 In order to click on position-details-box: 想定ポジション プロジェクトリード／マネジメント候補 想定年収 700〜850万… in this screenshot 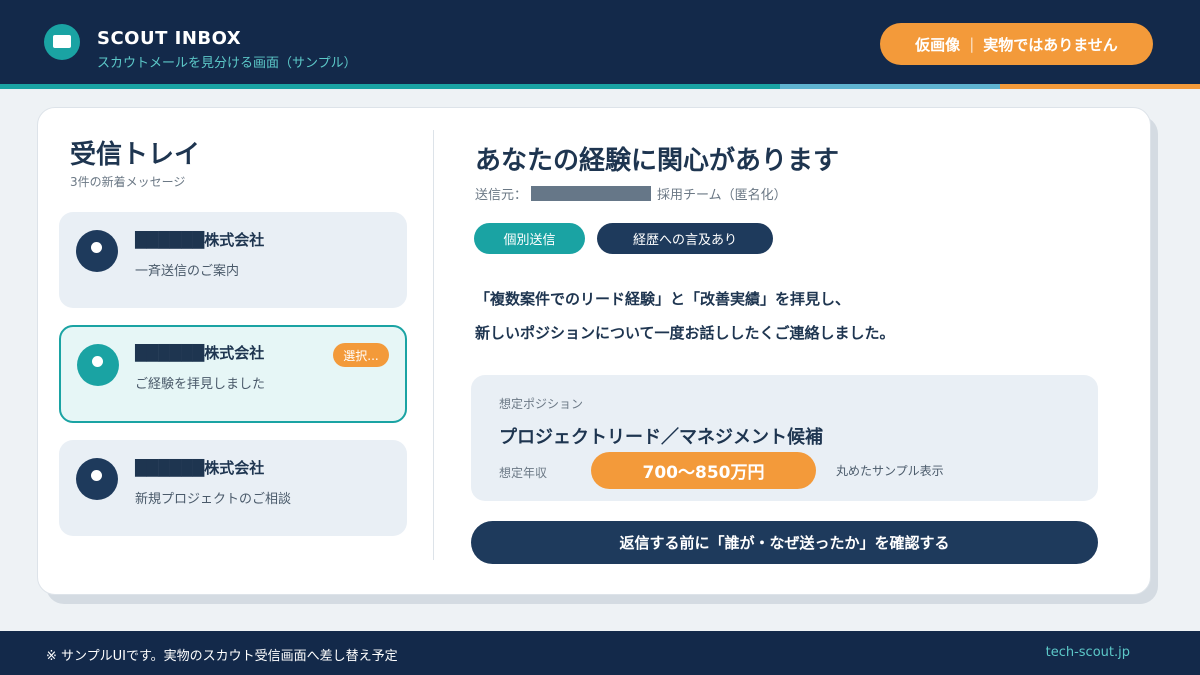, I will do `click(784, 438)`.